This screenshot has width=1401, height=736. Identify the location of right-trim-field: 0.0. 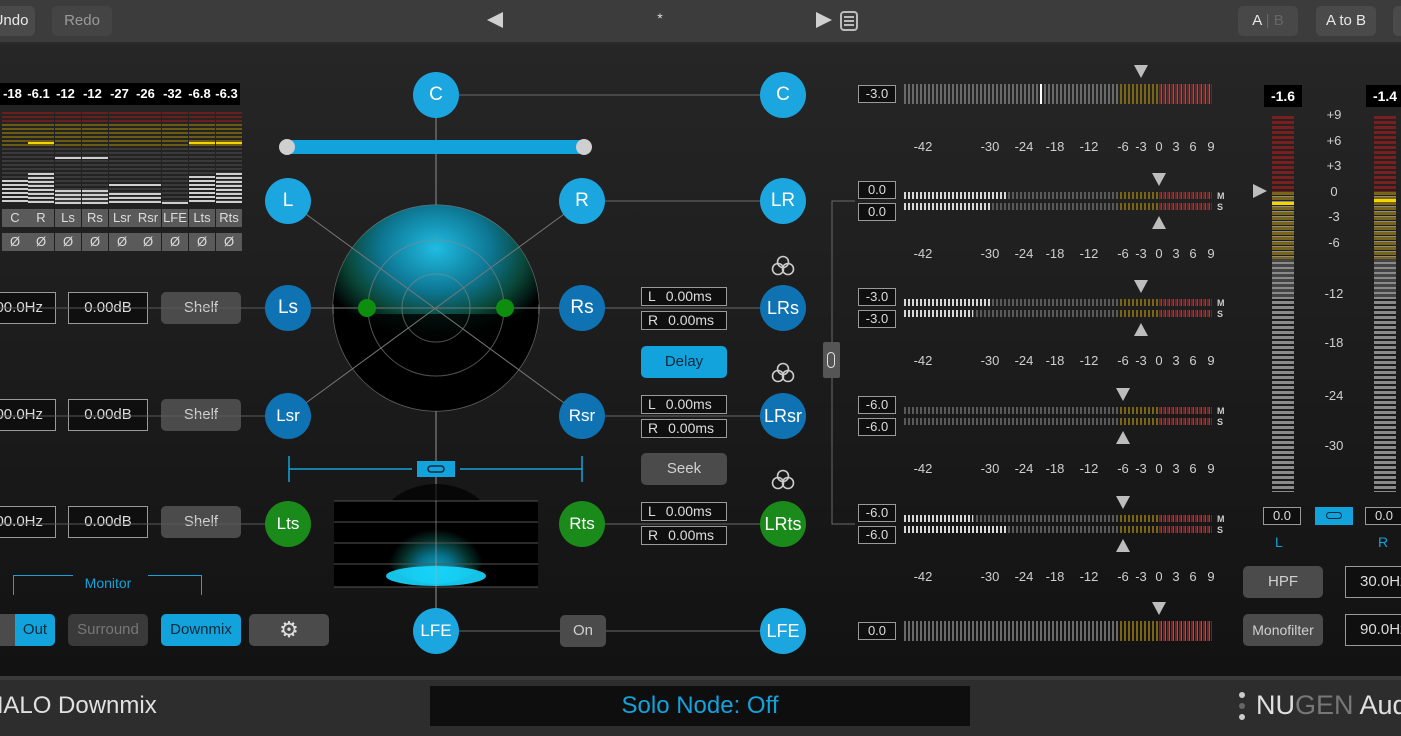
(1383, 516).